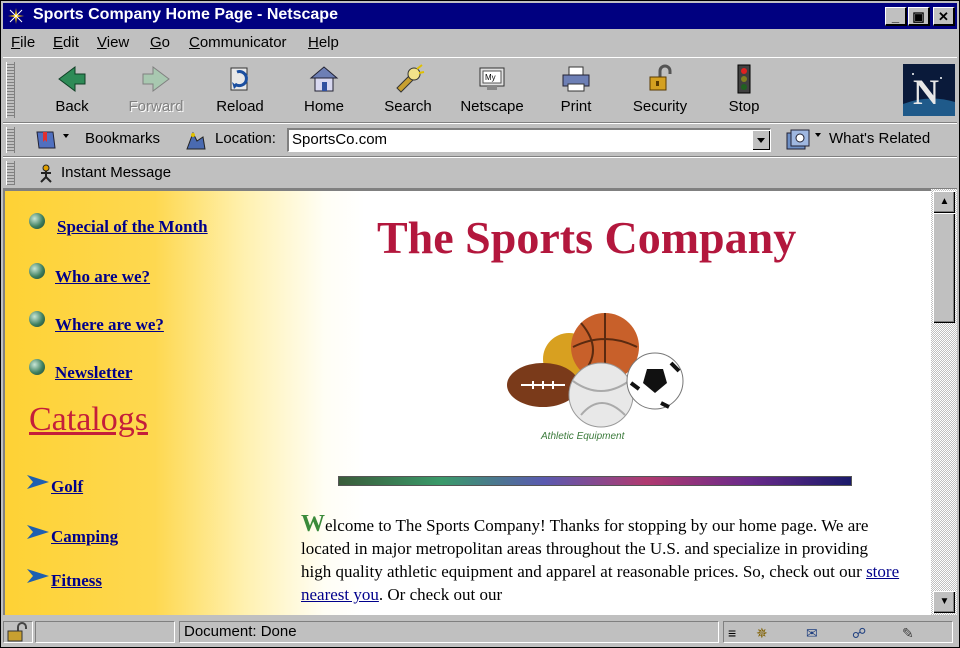  I want to click on menu-help: Help, so click(323, 42).